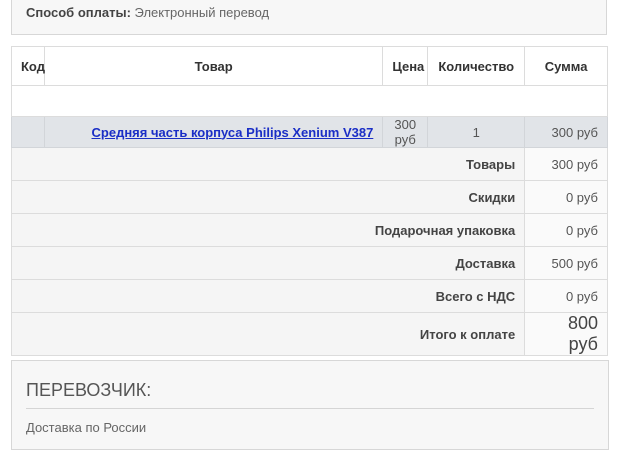  What do you see at coordinates (268, 296) in the screenshot?
I see `total-label: Всего с НДС` at bounding box center [268, 296].